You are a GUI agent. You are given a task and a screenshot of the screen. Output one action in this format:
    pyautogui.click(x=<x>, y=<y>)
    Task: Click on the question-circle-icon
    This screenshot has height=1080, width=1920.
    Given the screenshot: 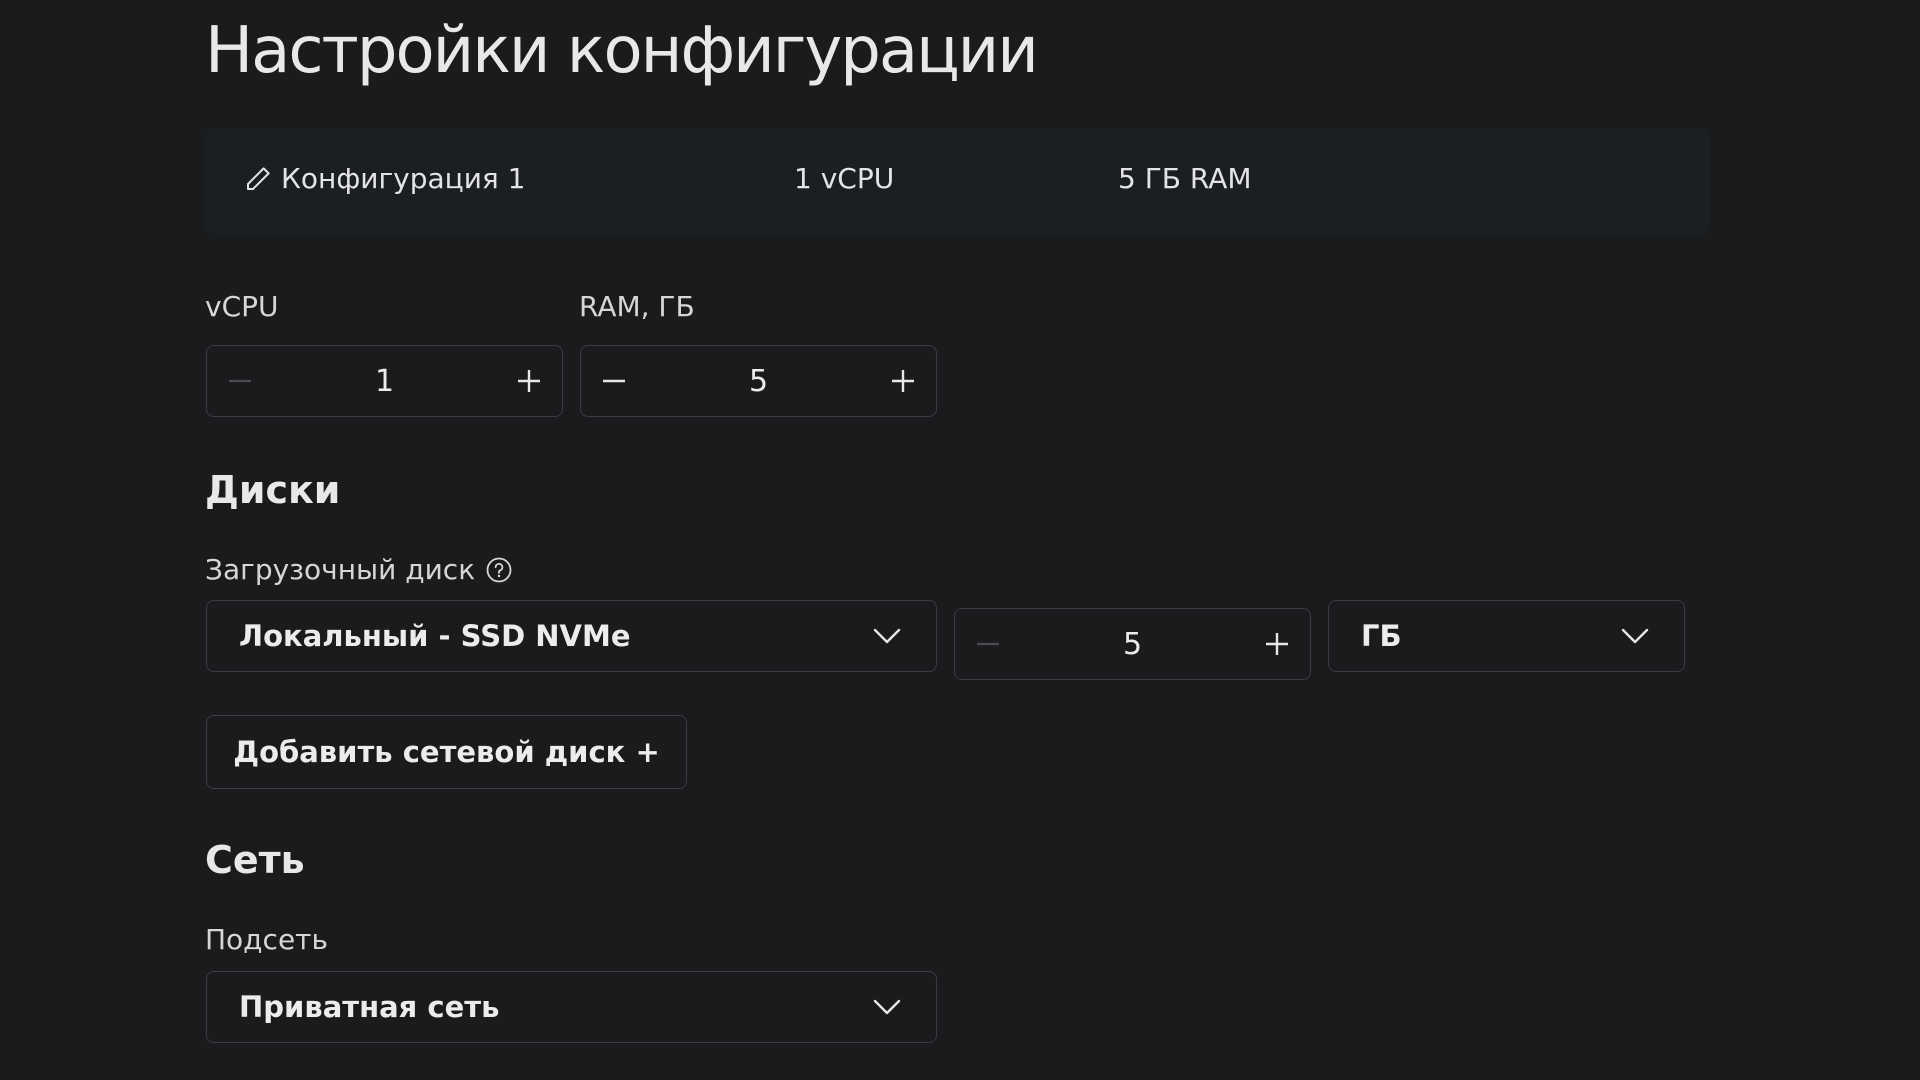 What is the action you would take?
    pyautogui.click(x=499, y=570)
    